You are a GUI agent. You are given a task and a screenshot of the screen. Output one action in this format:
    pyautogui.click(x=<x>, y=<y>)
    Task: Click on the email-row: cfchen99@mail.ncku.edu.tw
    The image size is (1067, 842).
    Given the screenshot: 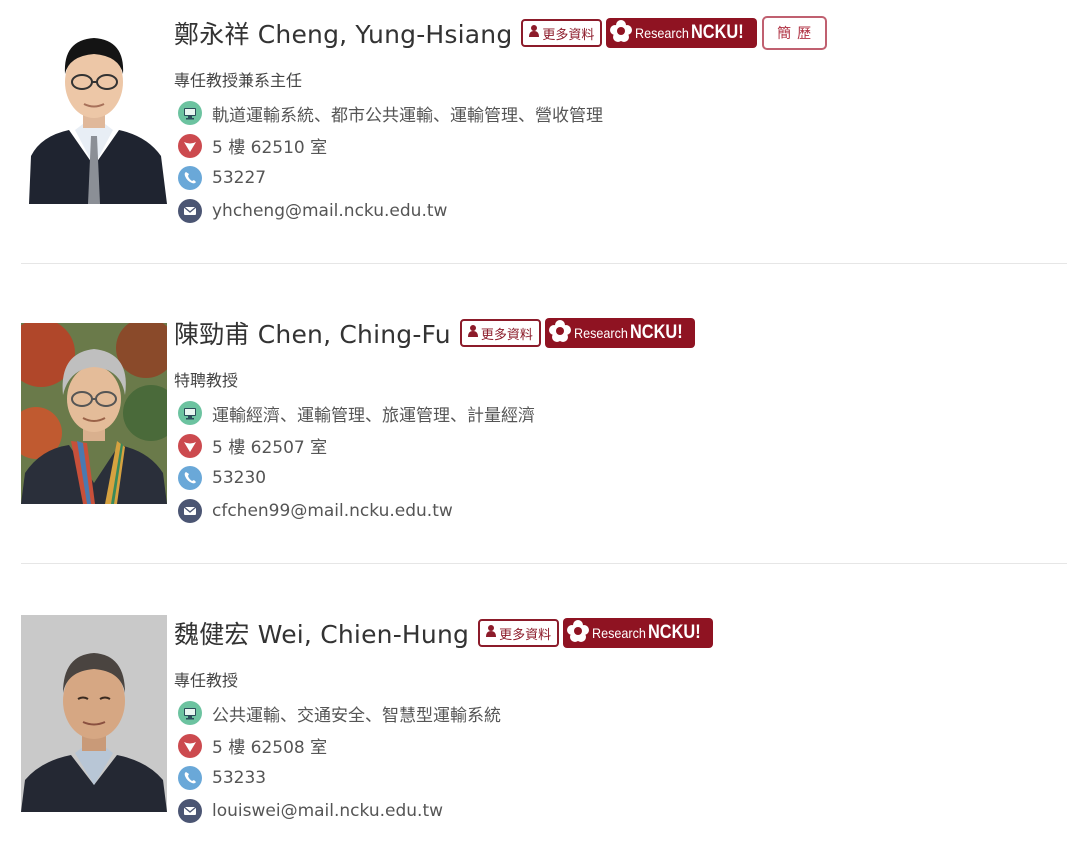 What is the action you would take?
    pyautogui.click(x=437, y=511)
    